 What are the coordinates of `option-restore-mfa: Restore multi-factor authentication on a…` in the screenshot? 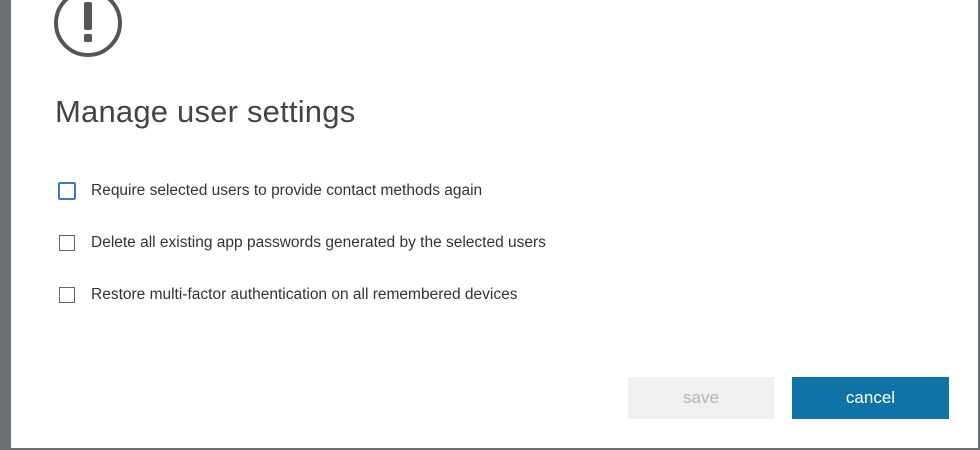 It's located at (288, 295).